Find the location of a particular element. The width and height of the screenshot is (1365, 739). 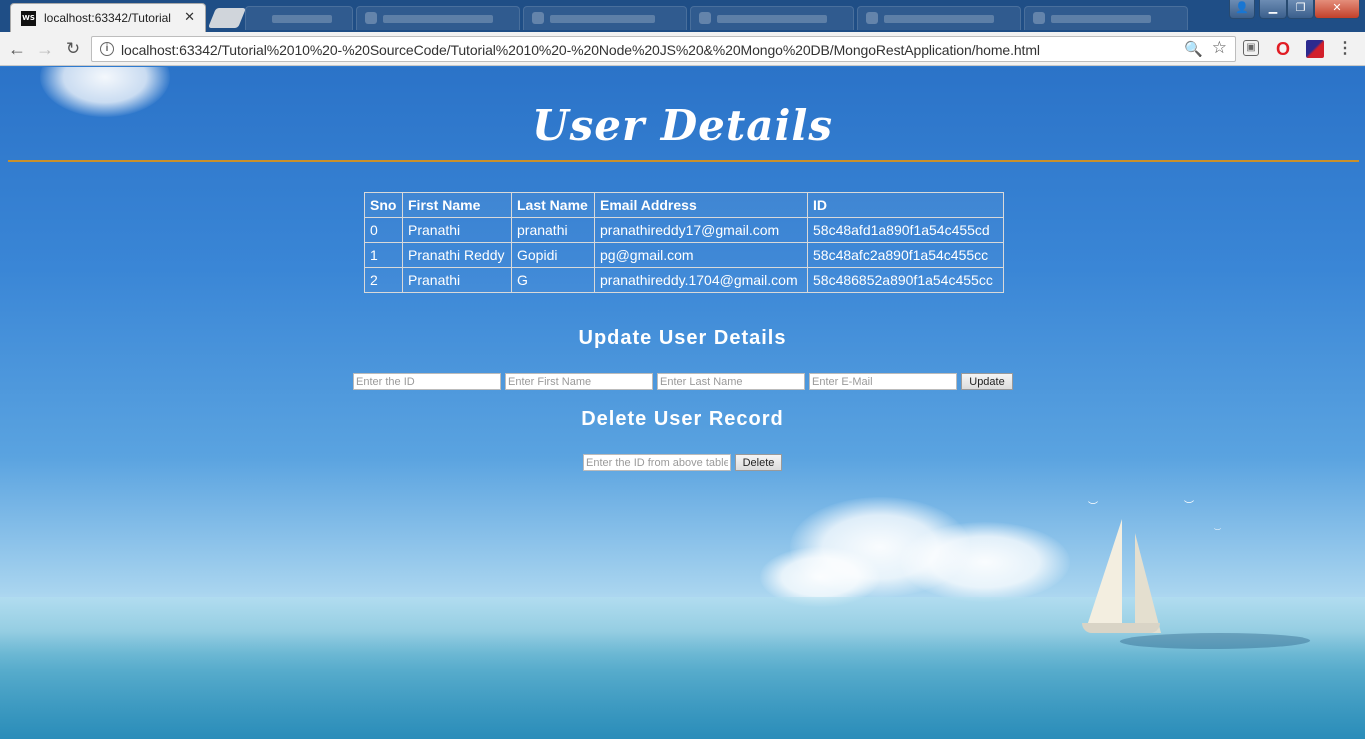

menu-icon: ⋮ is located at coordinates (1345, 49).